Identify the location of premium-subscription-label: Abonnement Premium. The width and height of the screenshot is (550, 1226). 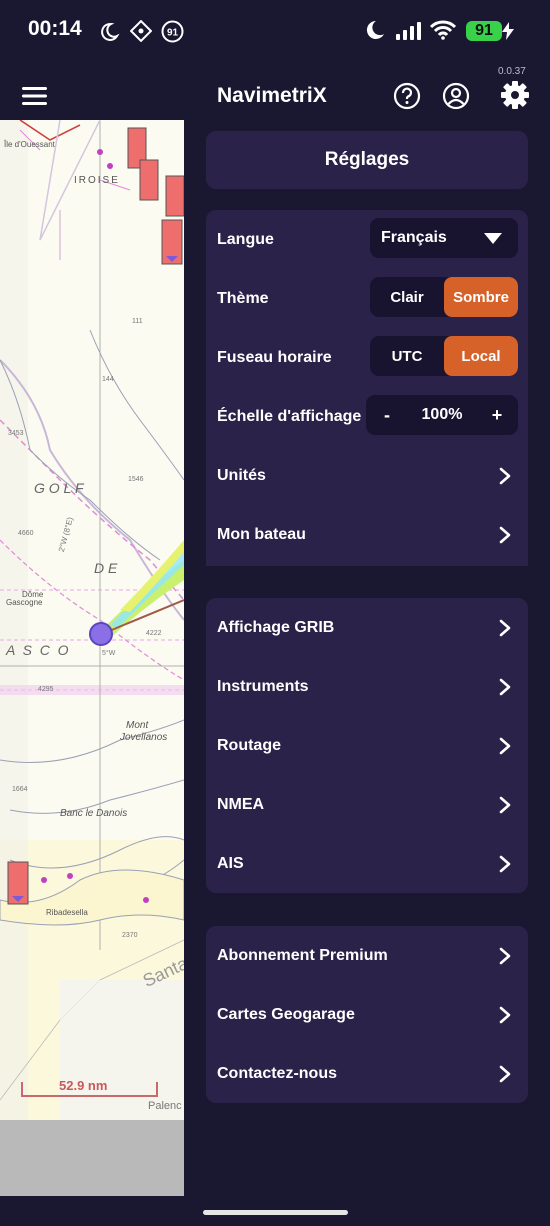
(302, 955).